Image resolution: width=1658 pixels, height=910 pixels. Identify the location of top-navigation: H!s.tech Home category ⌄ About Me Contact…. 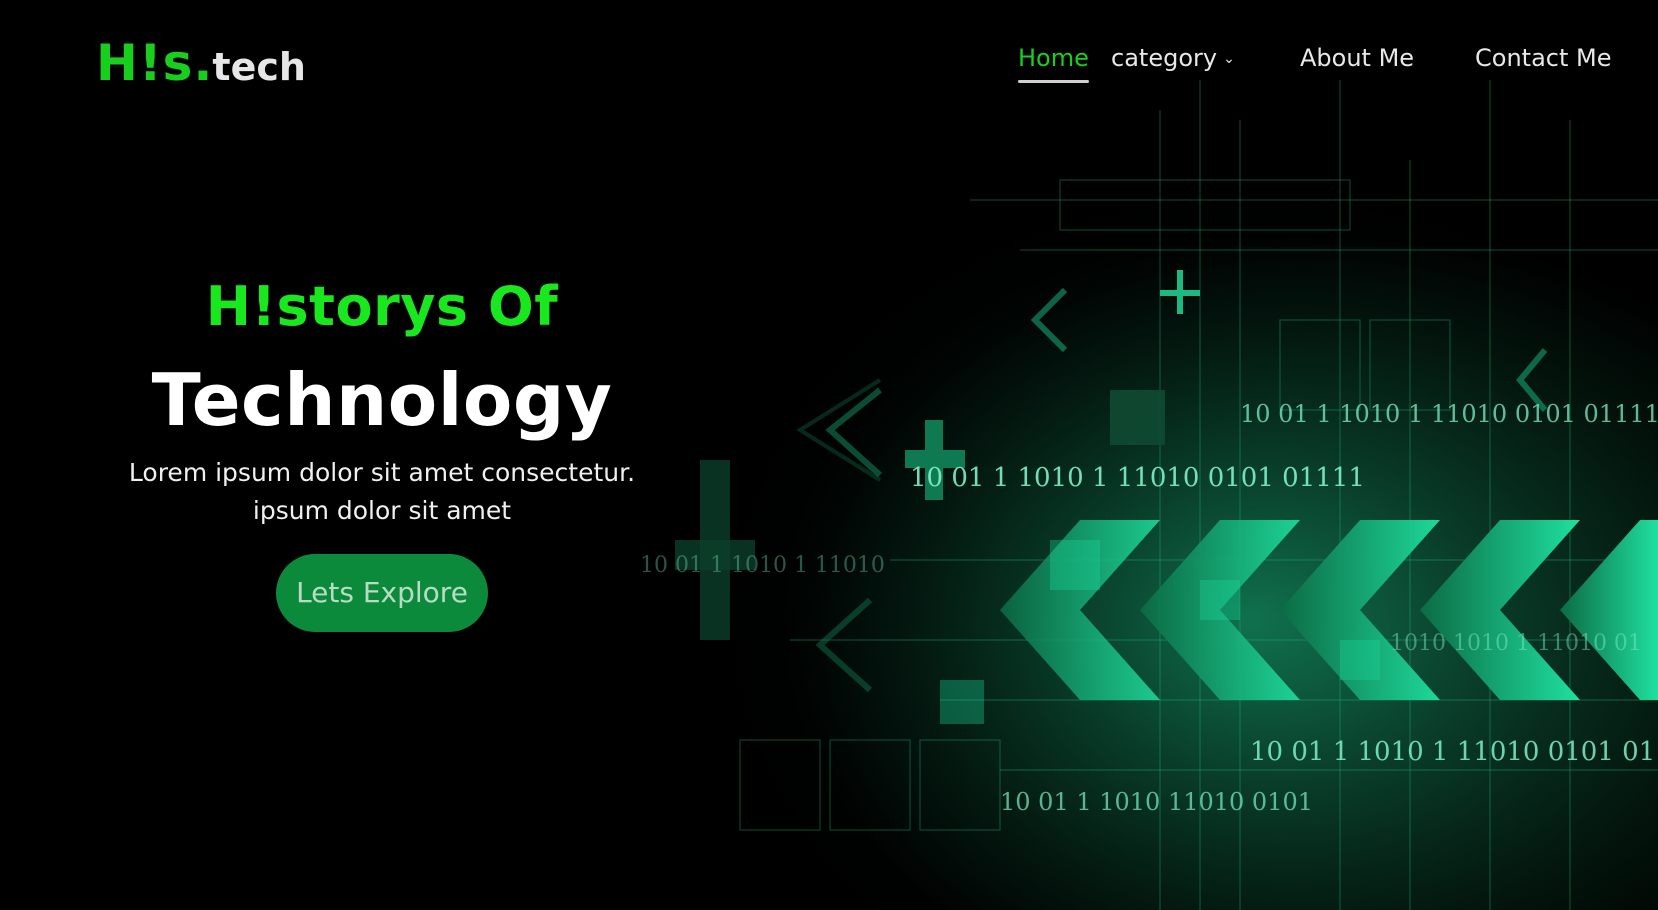
(829, 65).